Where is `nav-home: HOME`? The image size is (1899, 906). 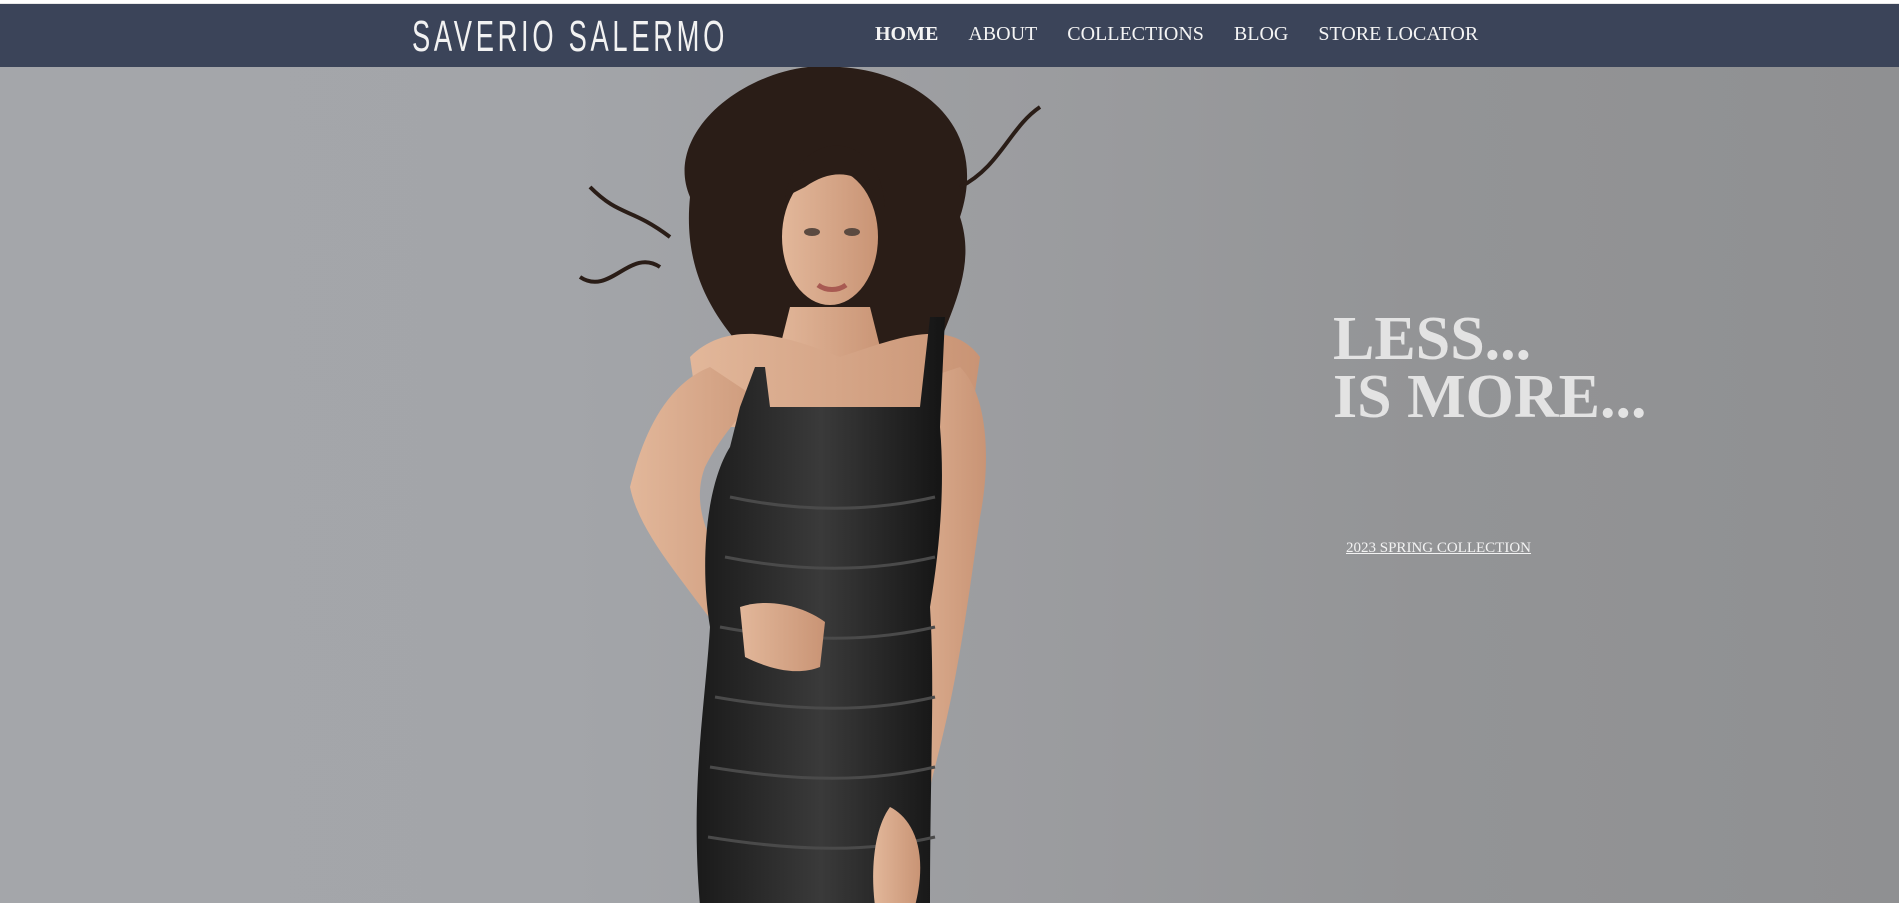
nav-home: HOME is located at coordinates (906, 34).